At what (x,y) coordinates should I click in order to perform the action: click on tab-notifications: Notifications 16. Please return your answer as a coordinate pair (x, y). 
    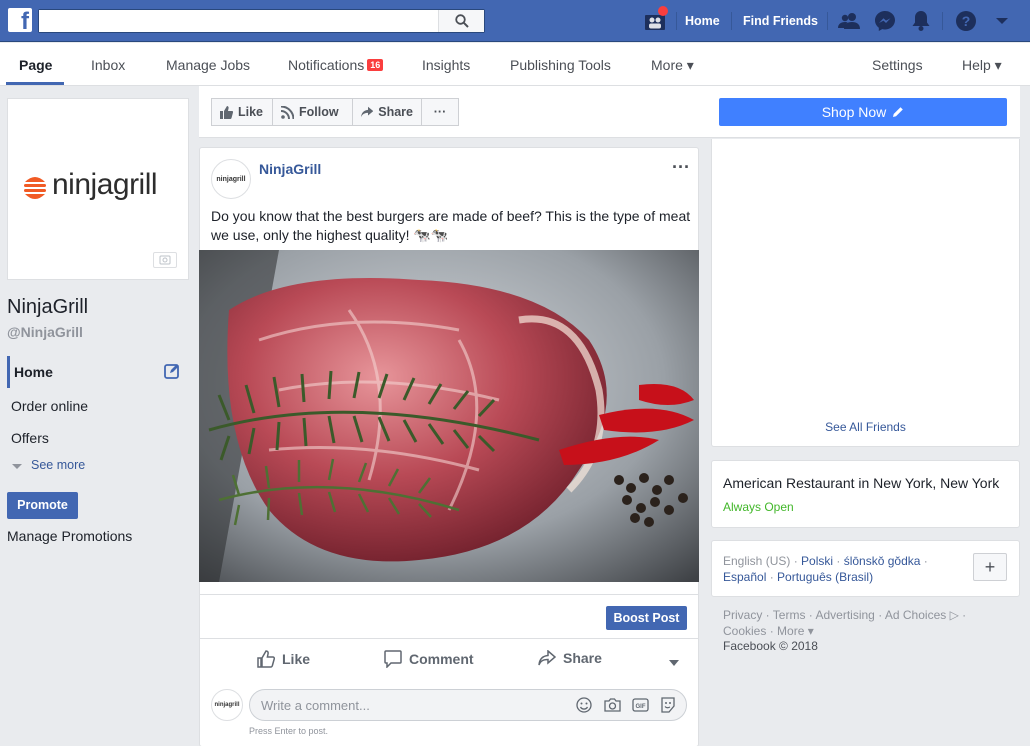
    Looking at the image, I should click on (336, 65).